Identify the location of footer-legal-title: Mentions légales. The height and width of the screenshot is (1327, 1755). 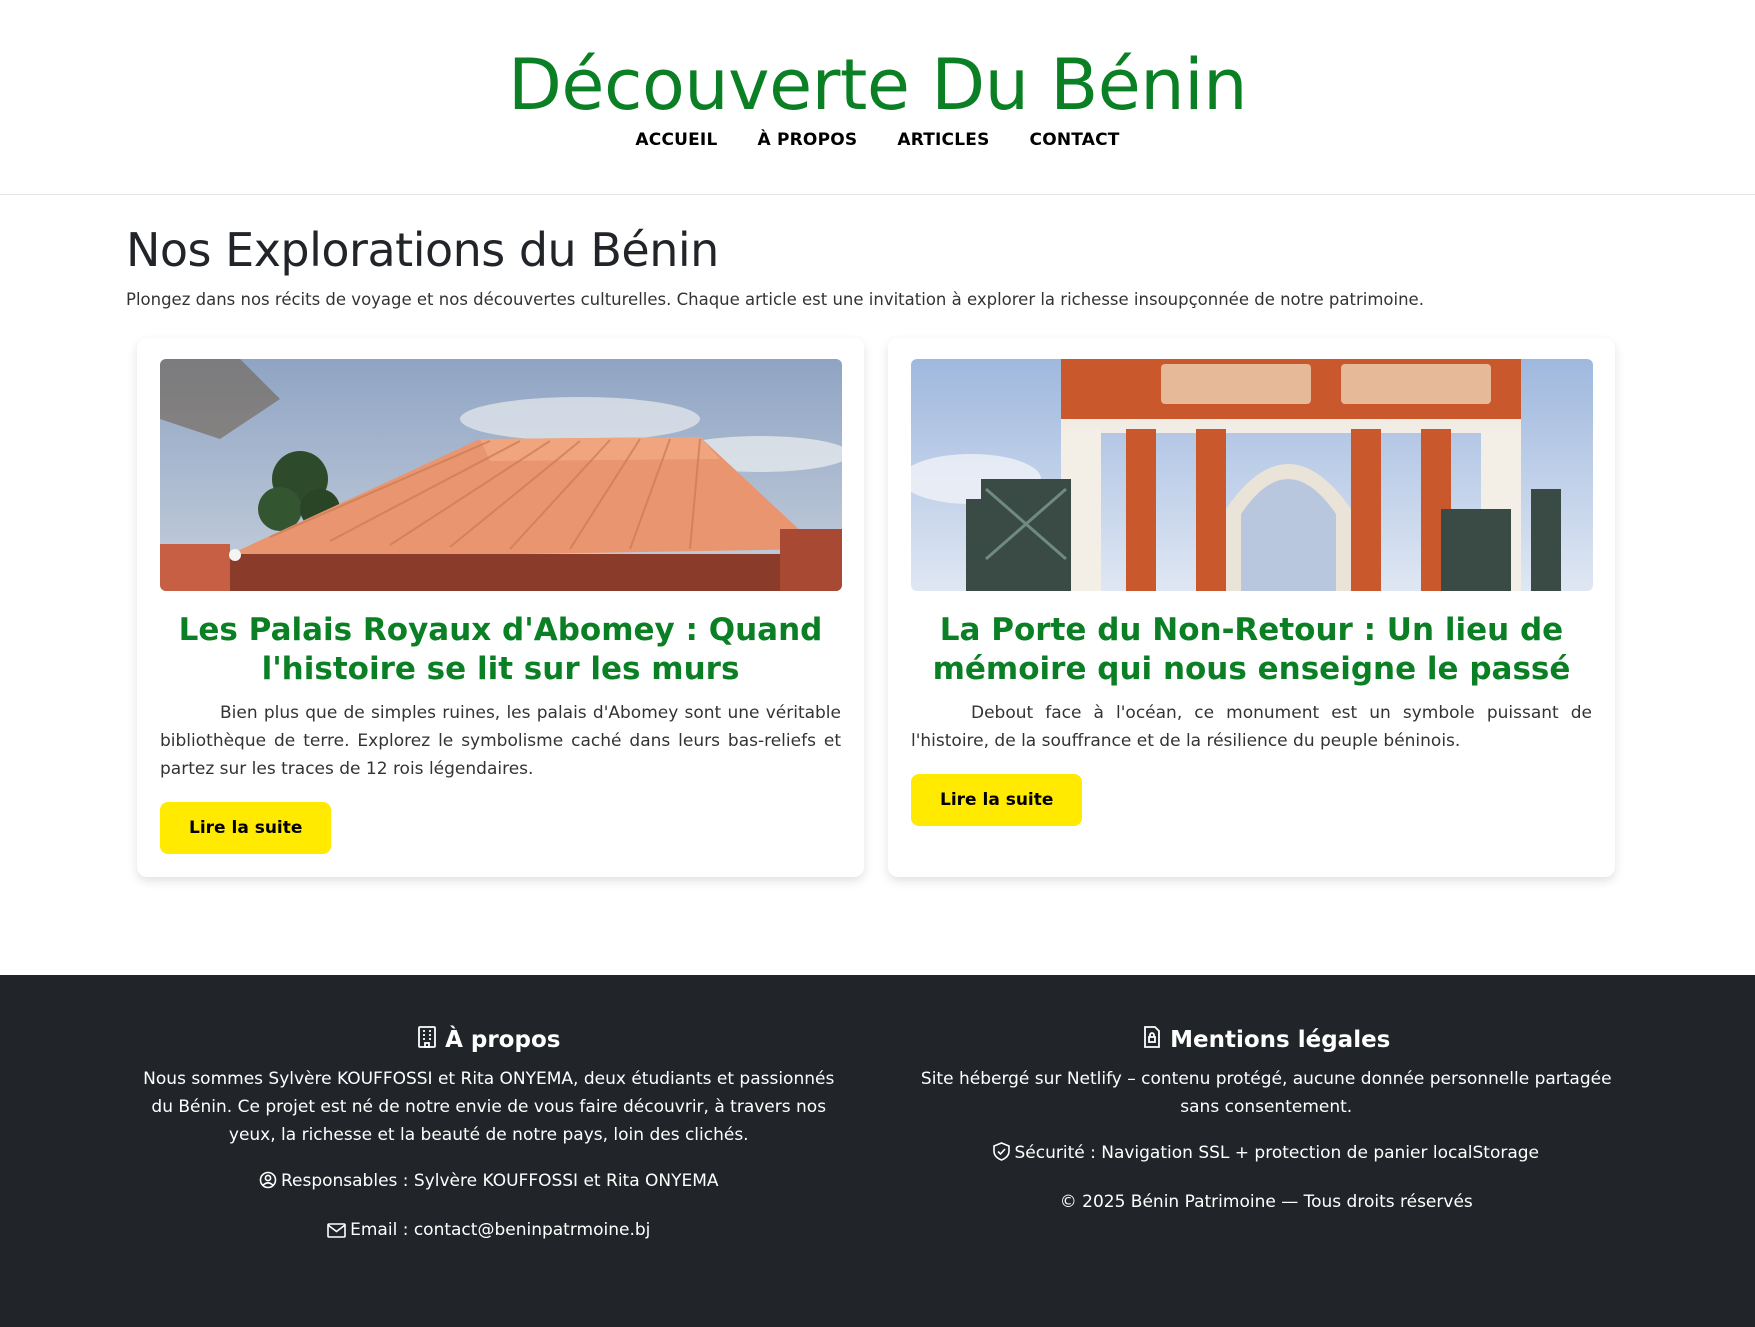
(1280, 1040).